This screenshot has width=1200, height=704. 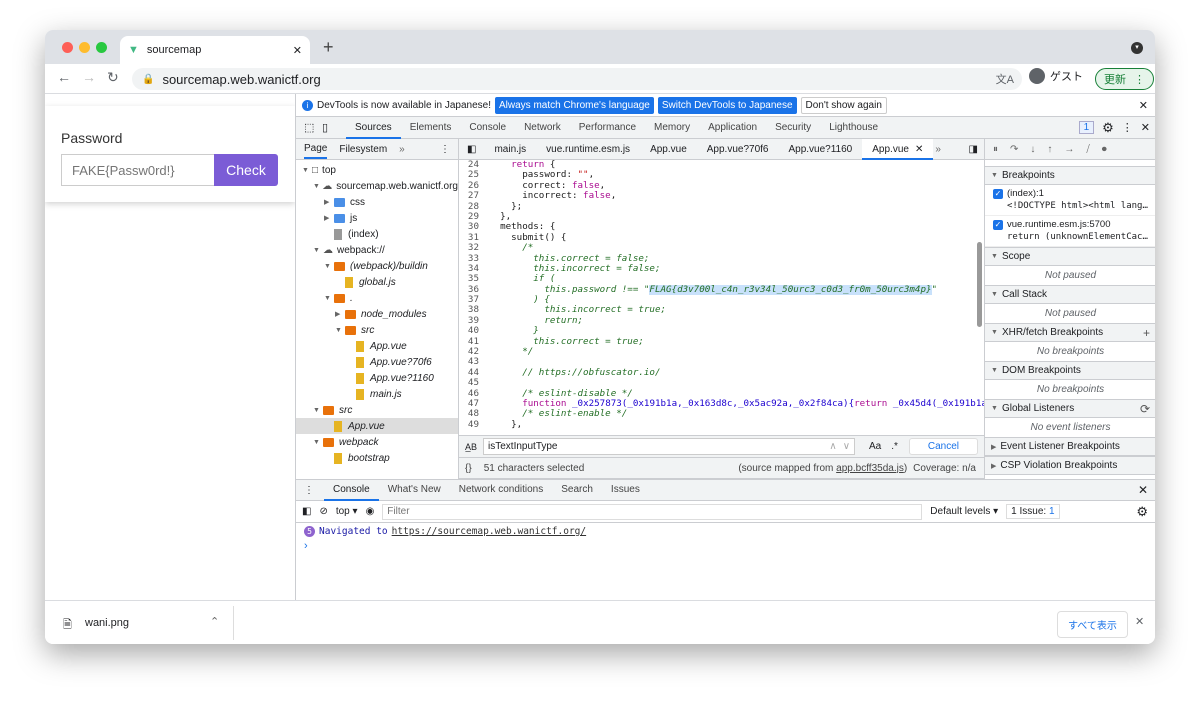 I want to click on close-infobar-icon: ✕, so click(x=1143, y=105).